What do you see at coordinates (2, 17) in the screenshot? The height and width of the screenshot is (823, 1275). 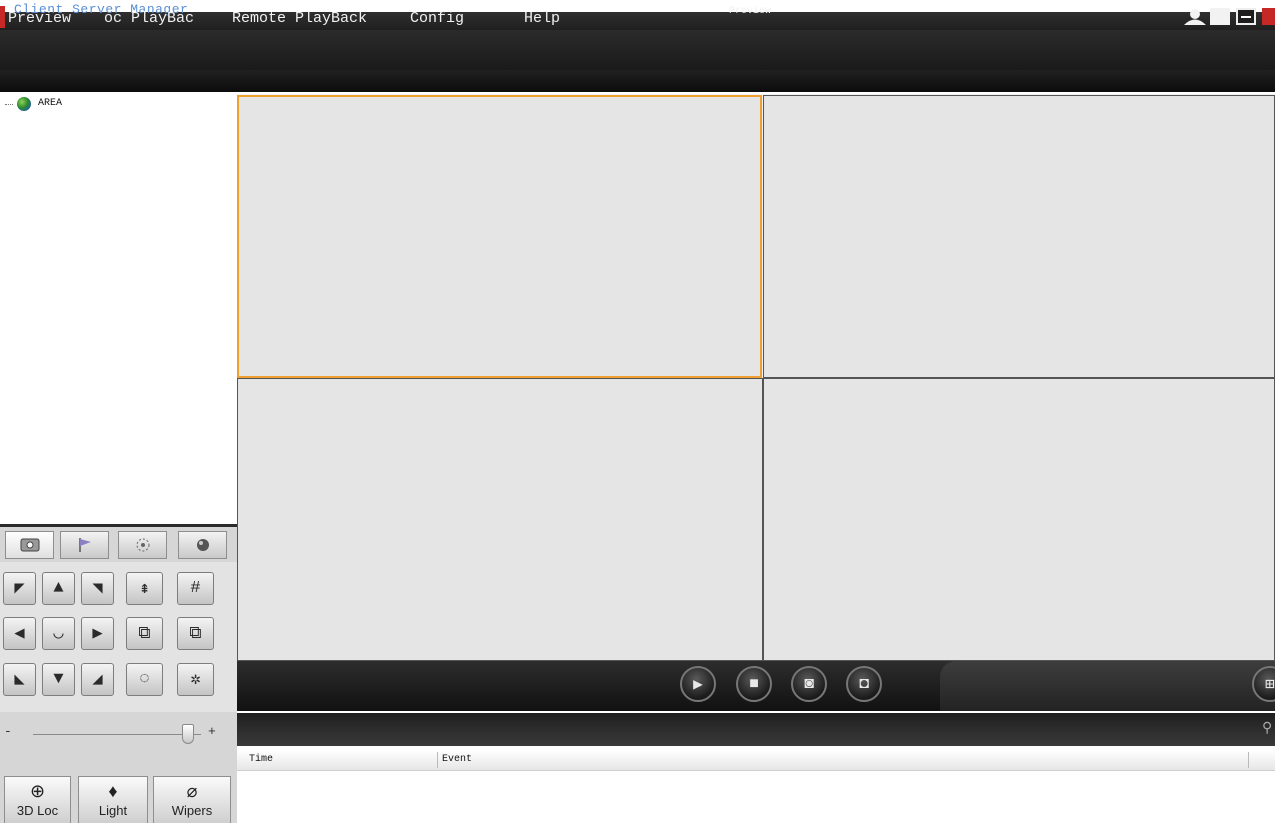 I see `app-icon` at bounding box center [2, 17].